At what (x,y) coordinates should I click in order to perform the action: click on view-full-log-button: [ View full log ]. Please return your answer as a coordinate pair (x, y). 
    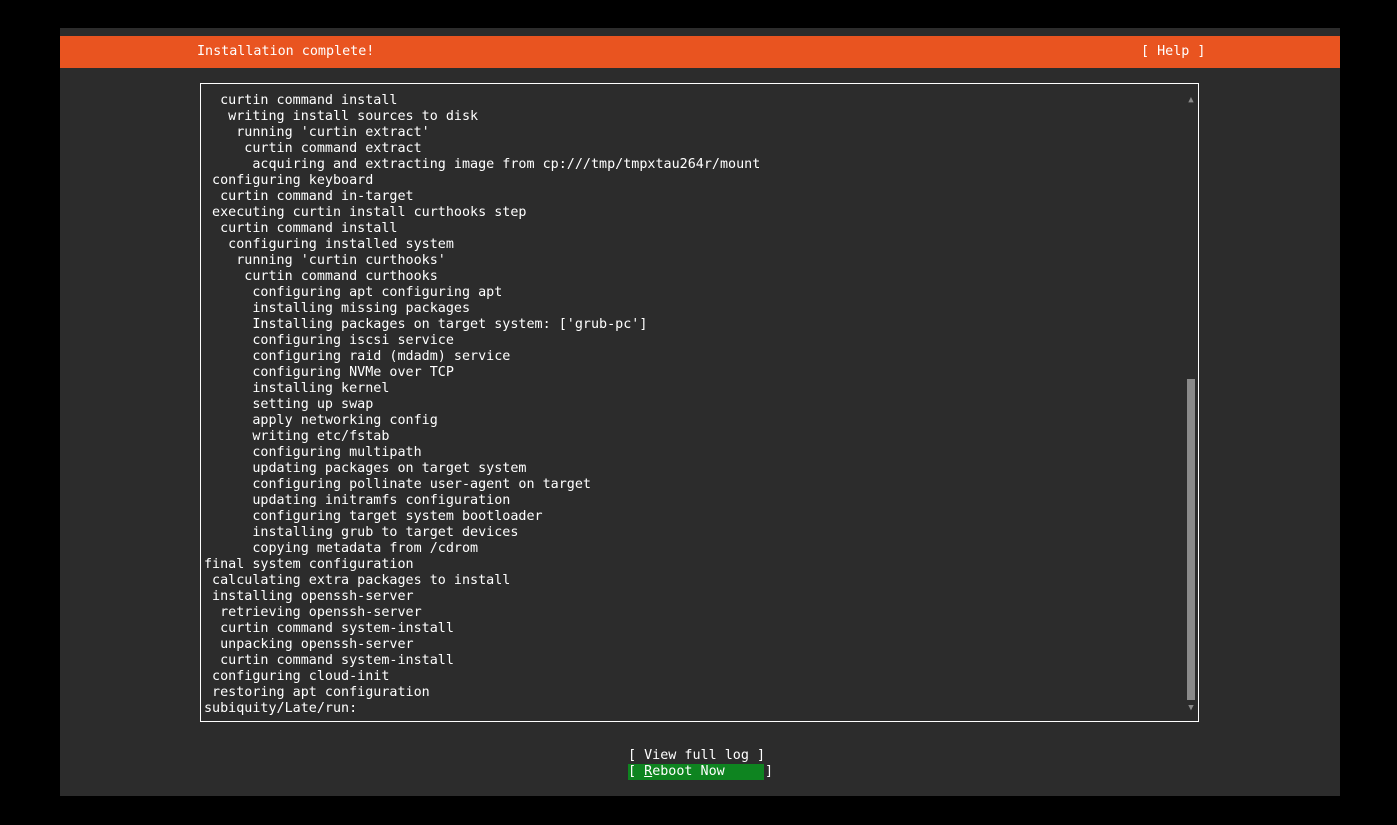
    Looking at the image, I should click on (696, 756).